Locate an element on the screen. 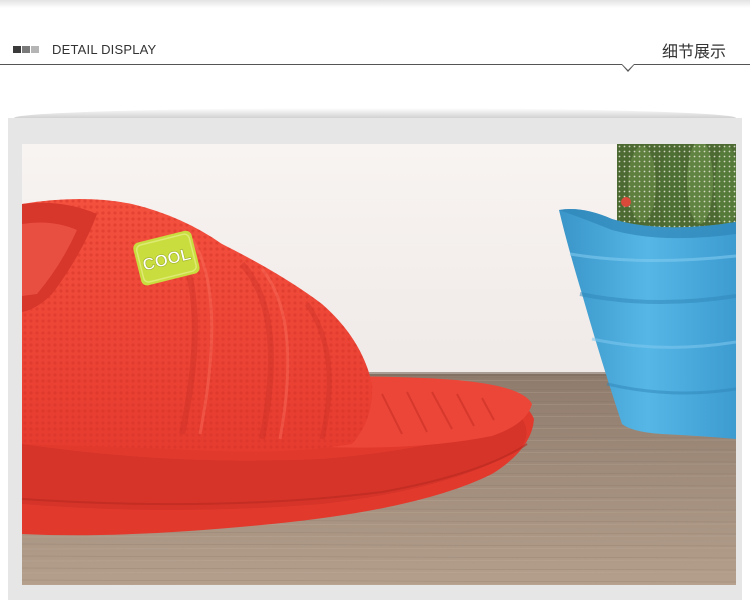  cactus-plant is located at coordinates (676, 186).